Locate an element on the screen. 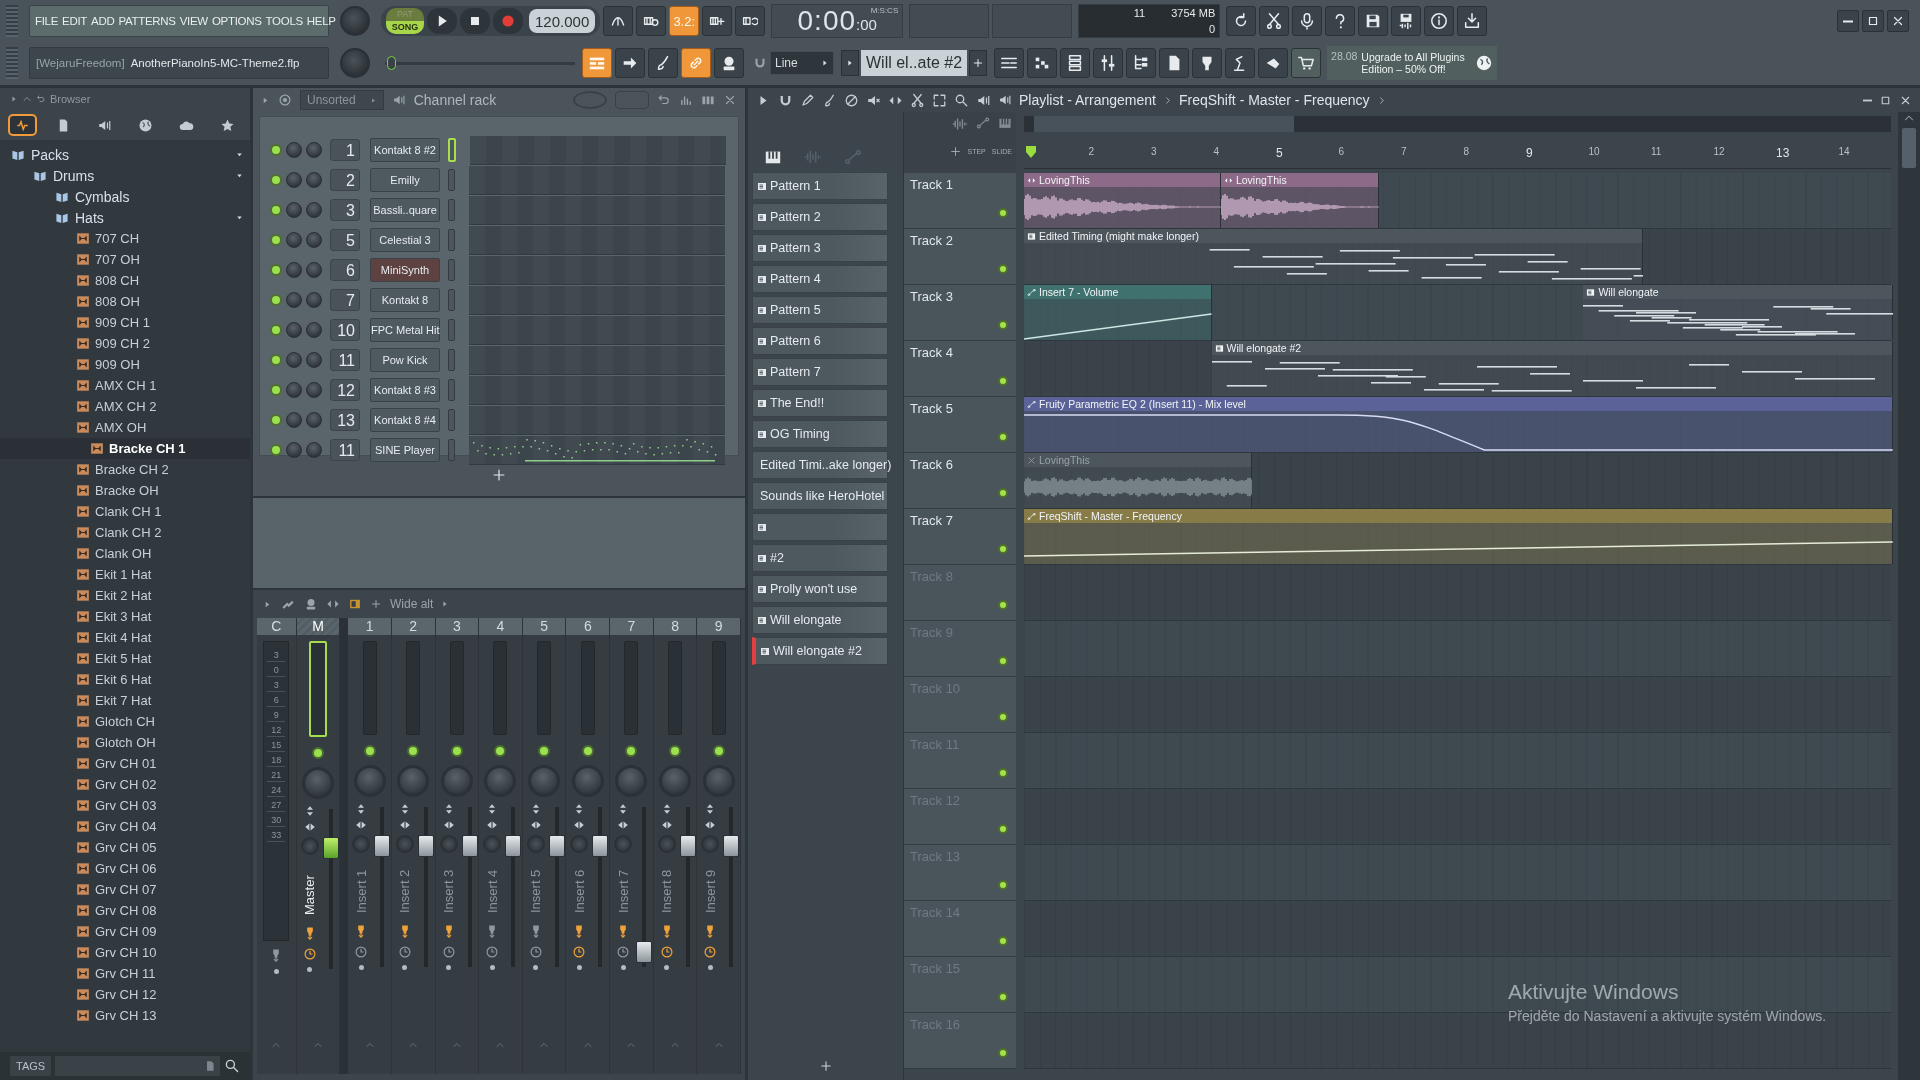 The image size is (1920, 1080). mixer-track-number: 13 is located at coordinates (345, 420).